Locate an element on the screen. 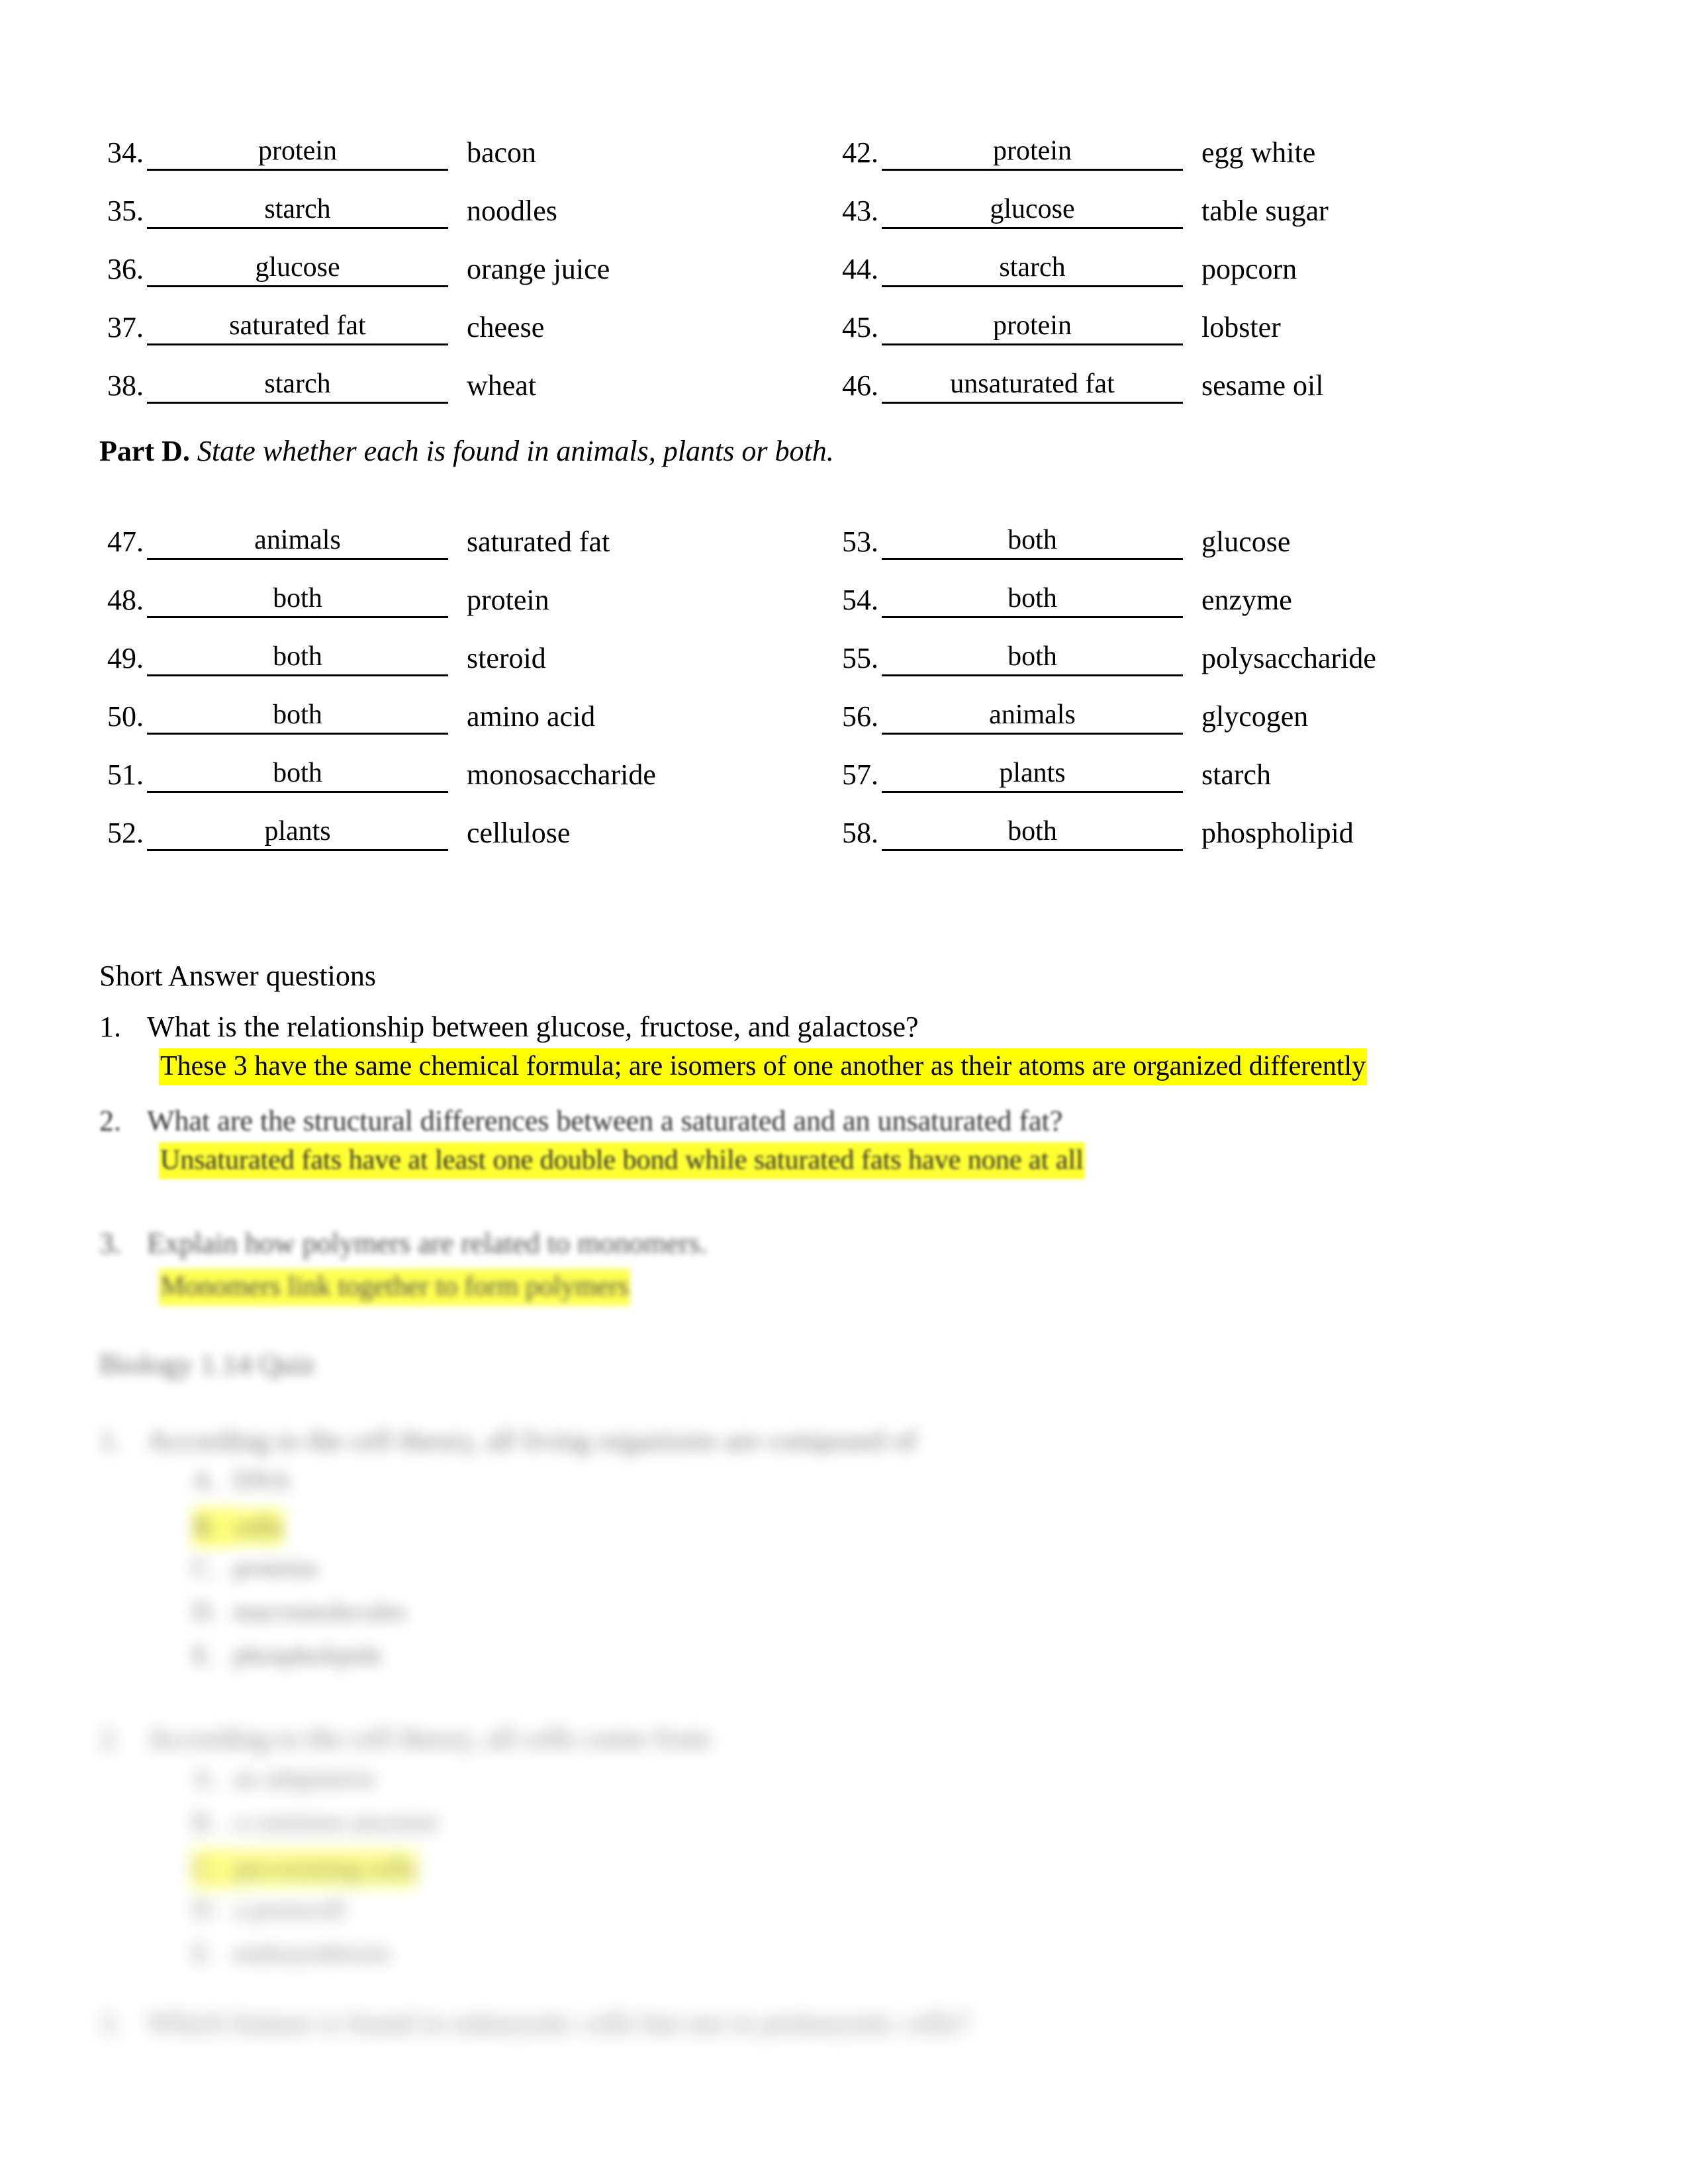 This screenshot has height=2184, width=1688. mc-option: D. macromolecules is located at coordinates (299, 1612).